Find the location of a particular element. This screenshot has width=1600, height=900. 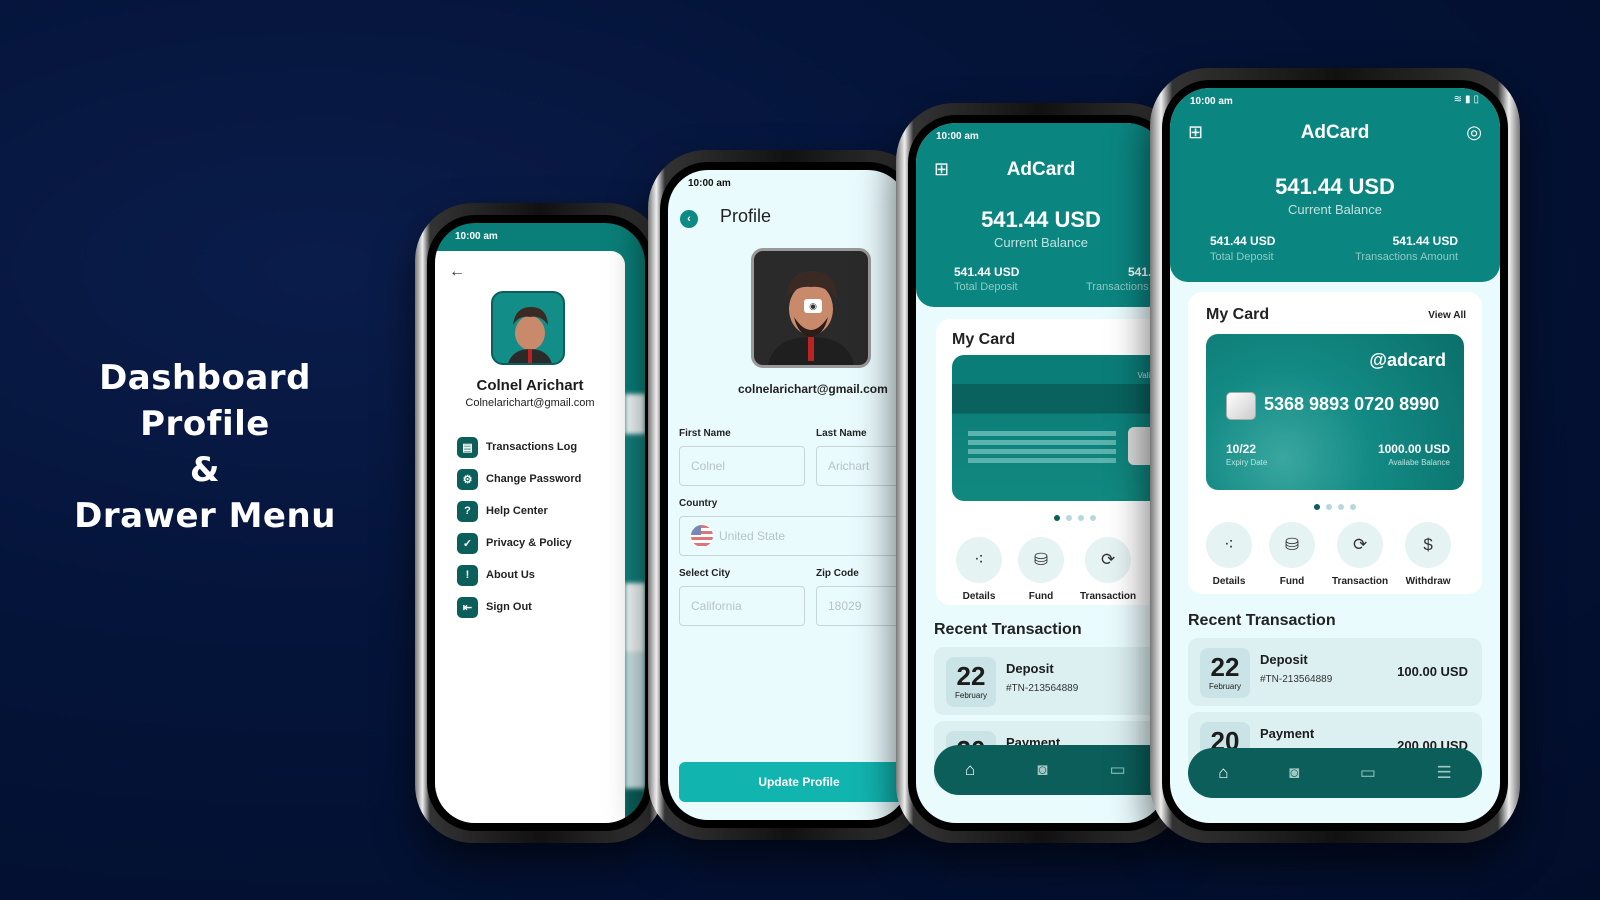

last-name-label: Last Name is located at coordinates (841, 433).